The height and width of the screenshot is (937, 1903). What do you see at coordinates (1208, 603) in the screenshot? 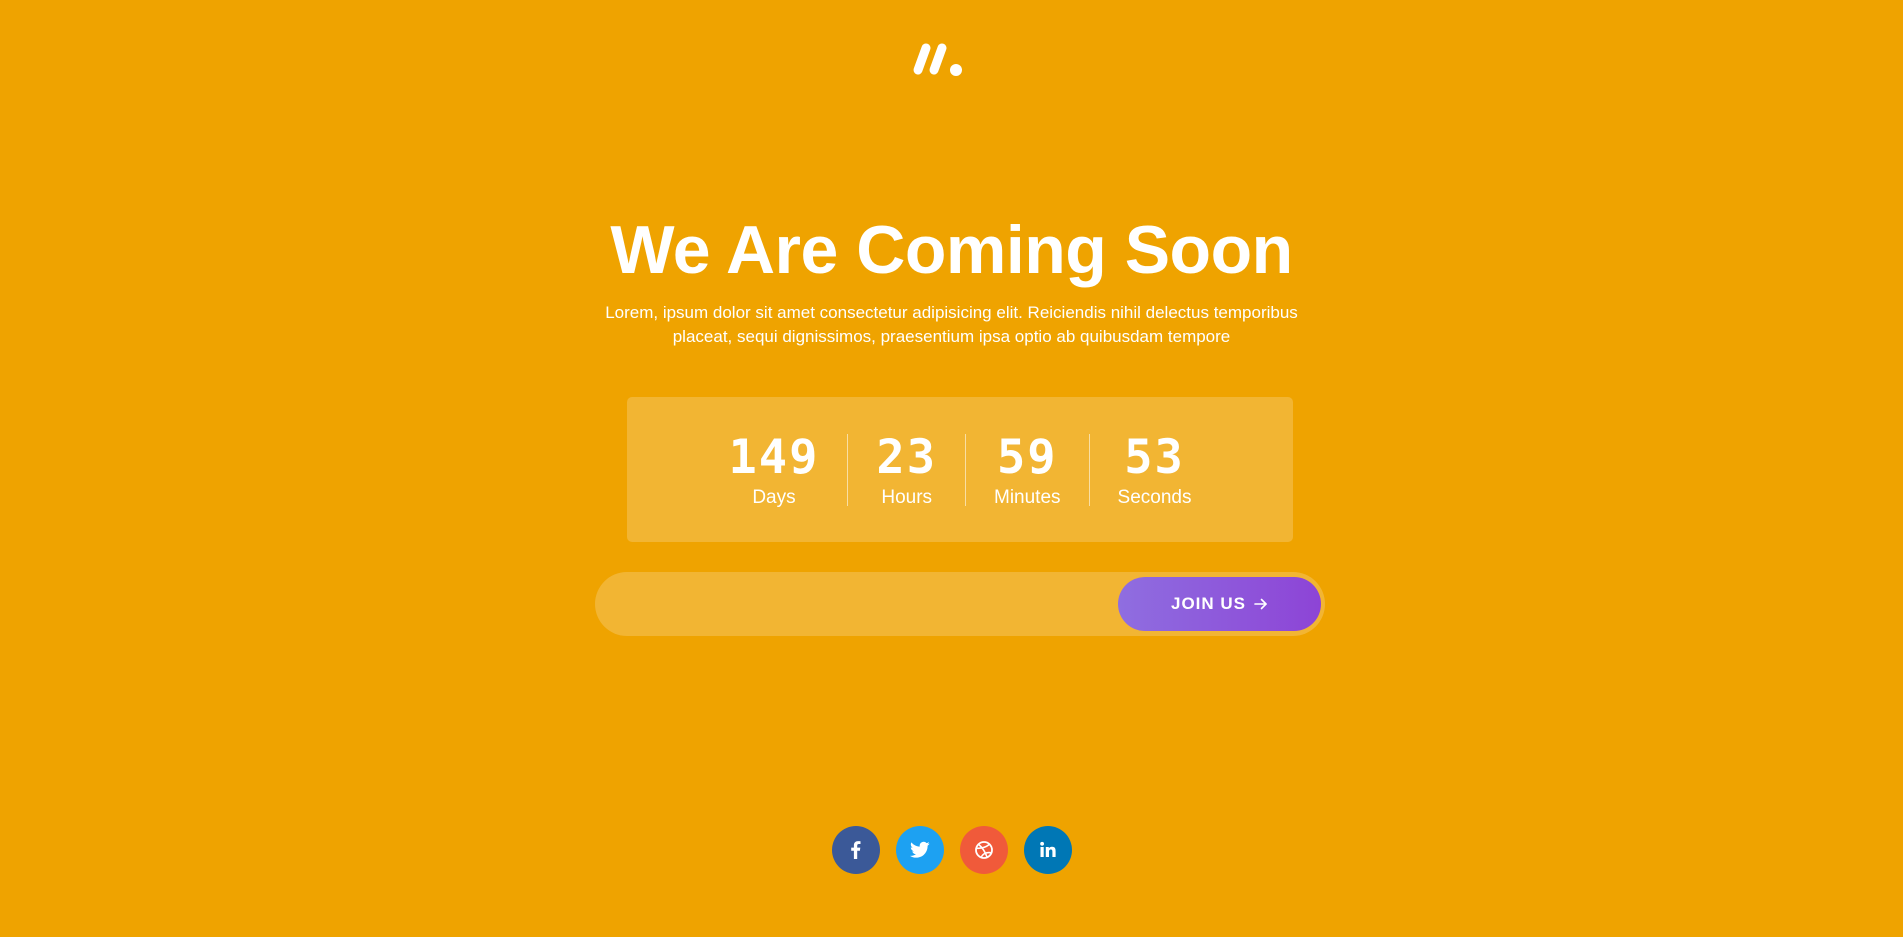
I see `join-us-label: JOIN US` at bounding box center [1208, 603].